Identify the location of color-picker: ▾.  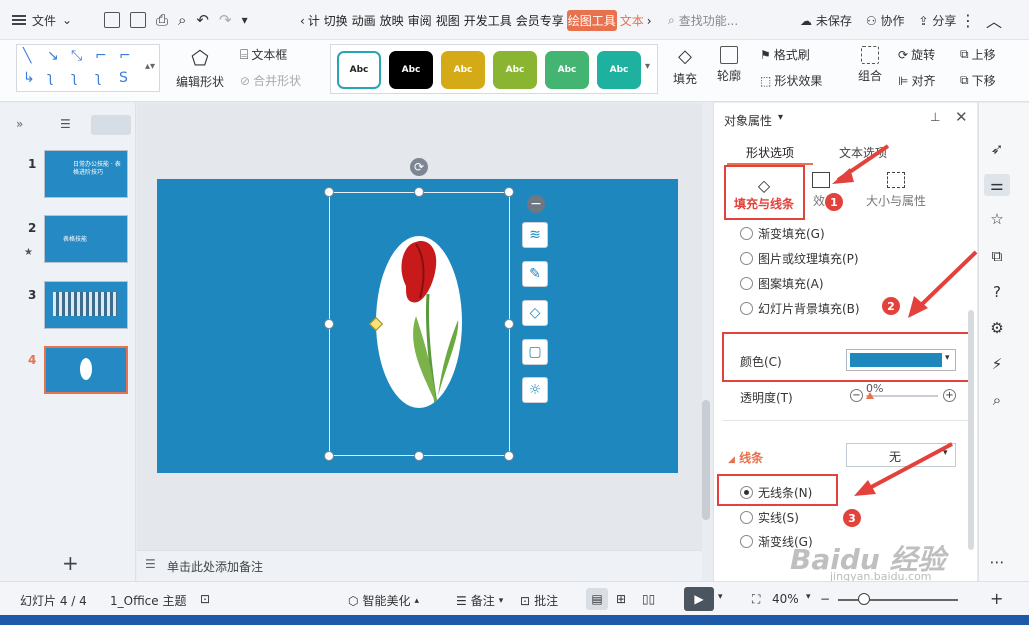
(901, 360).